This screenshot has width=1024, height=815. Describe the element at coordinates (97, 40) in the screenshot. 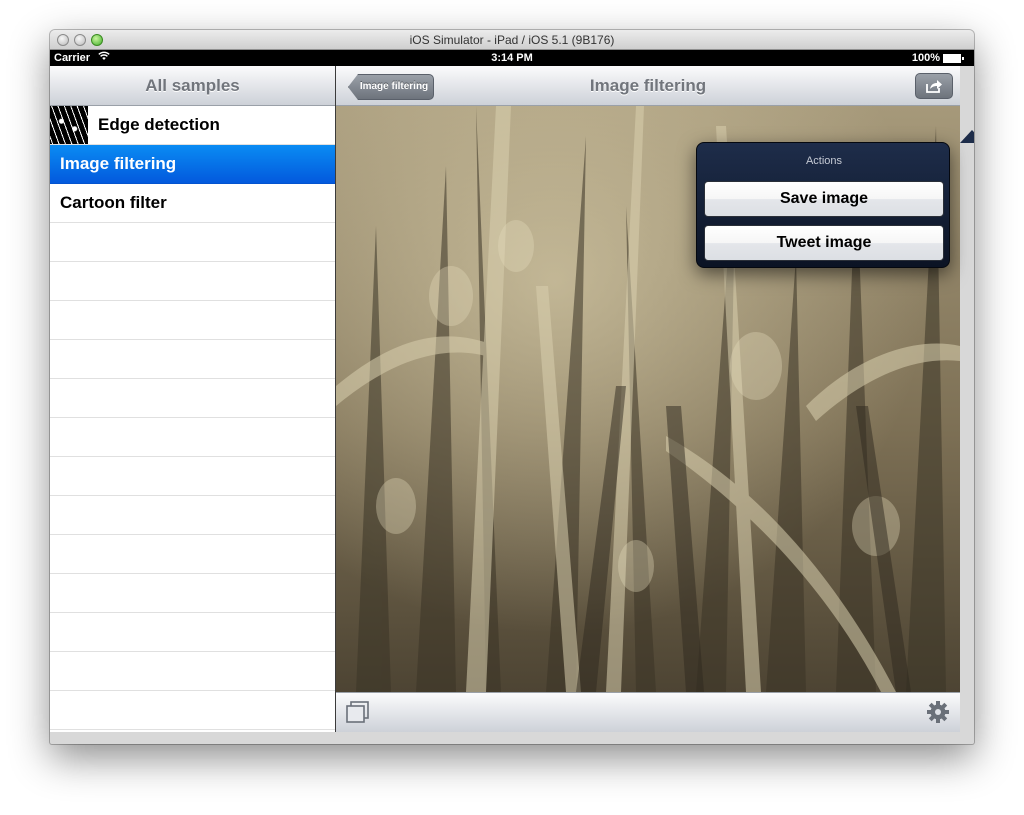

I see `zoom-window-button` at that location.